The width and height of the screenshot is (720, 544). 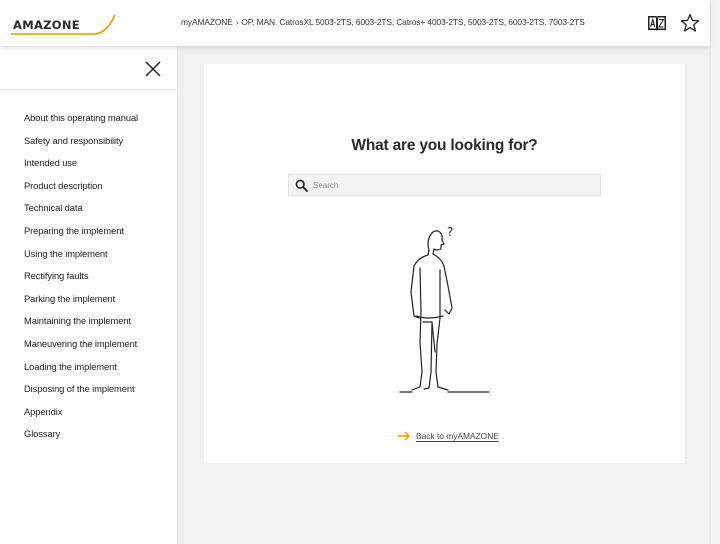 I want to click on sidebar-item-product-description: Product description, so click(x=81, y=191).